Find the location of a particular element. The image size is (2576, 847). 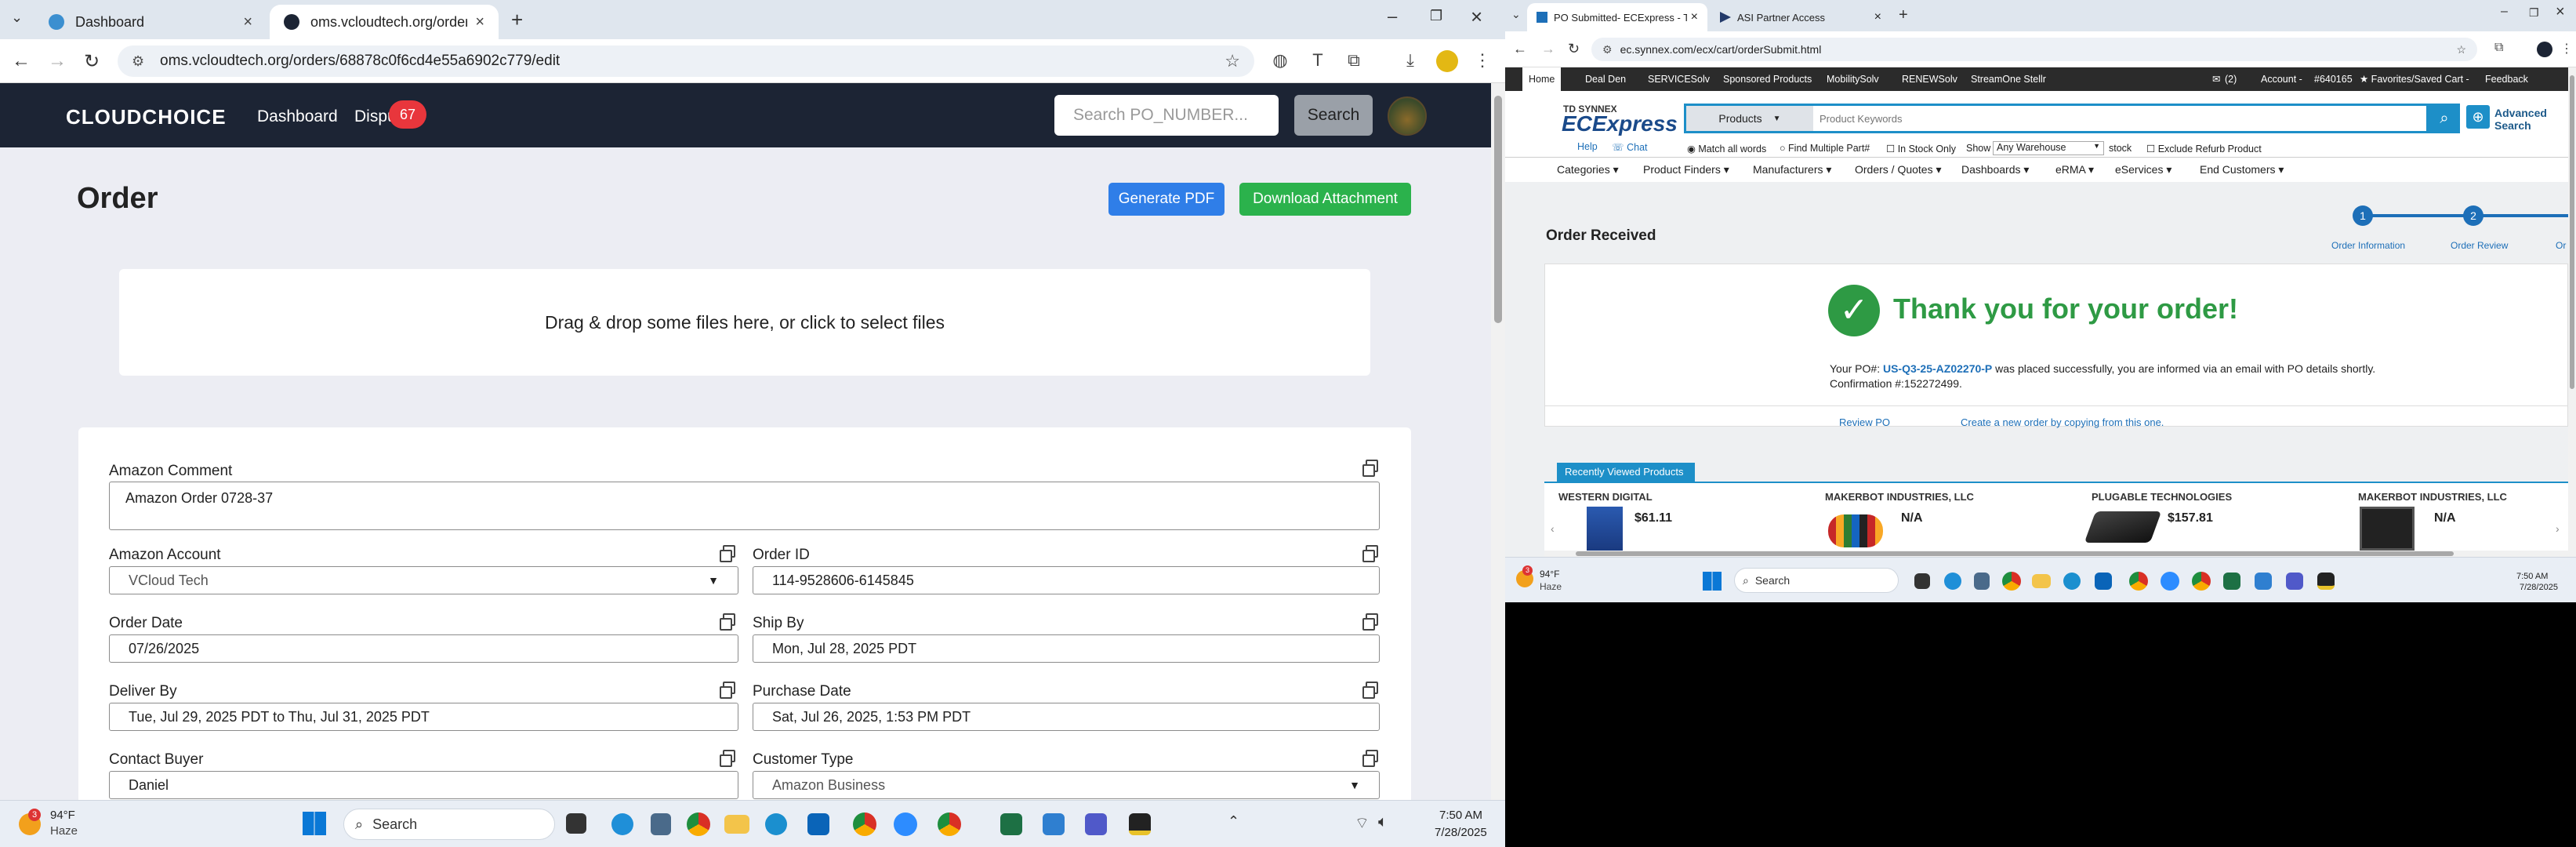

menu-orders-quotes: Orders / Quotes ▾ is located at coordinates (1898, 169).